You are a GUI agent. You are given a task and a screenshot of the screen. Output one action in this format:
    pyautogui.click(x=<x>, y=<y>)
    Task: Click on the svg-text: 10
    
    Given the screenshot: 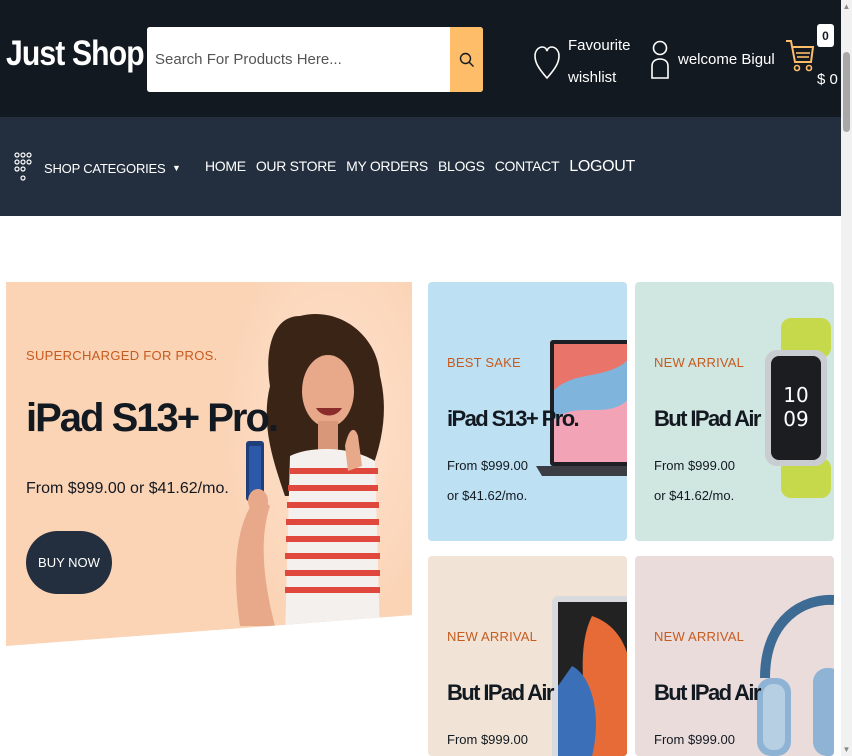 What is the action you would take?
    pyautogui.click(x=795, y=395)
    